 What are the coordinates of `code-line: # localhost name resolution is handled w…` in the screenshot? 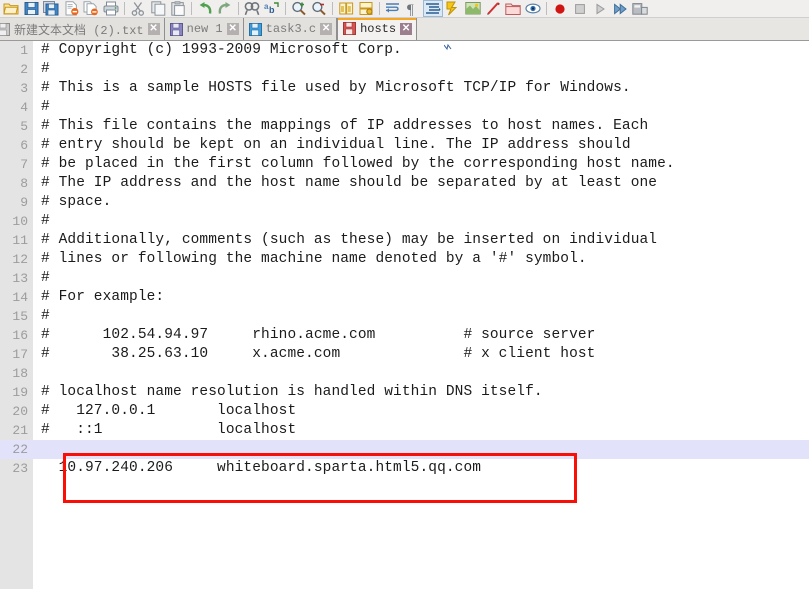 It's located at (292, 392).